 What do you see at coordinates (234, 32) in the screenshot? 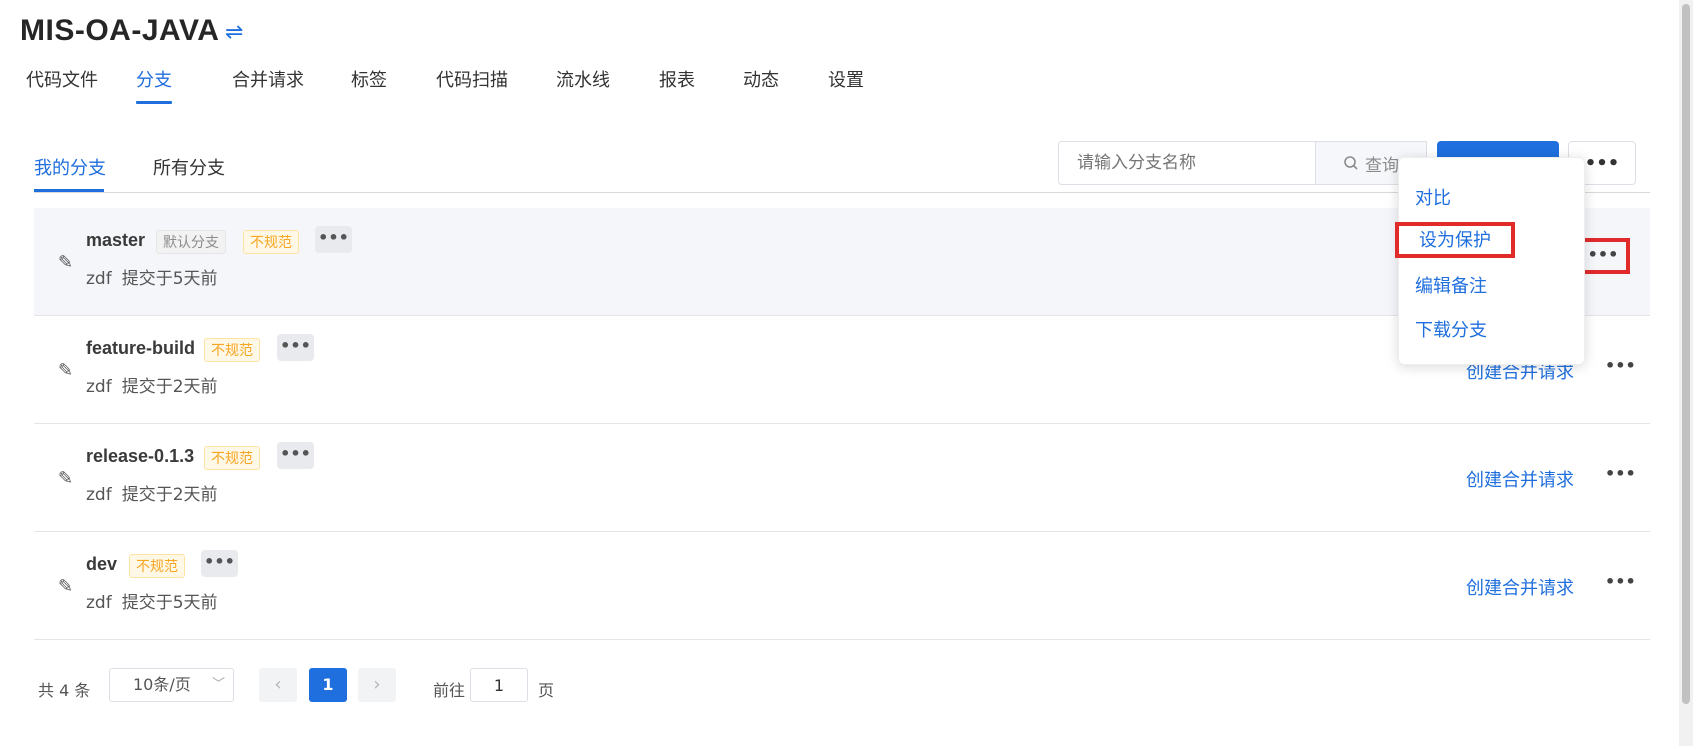
I see `swap-arrows-icon: ⇌` at bounding box center [234, 32].